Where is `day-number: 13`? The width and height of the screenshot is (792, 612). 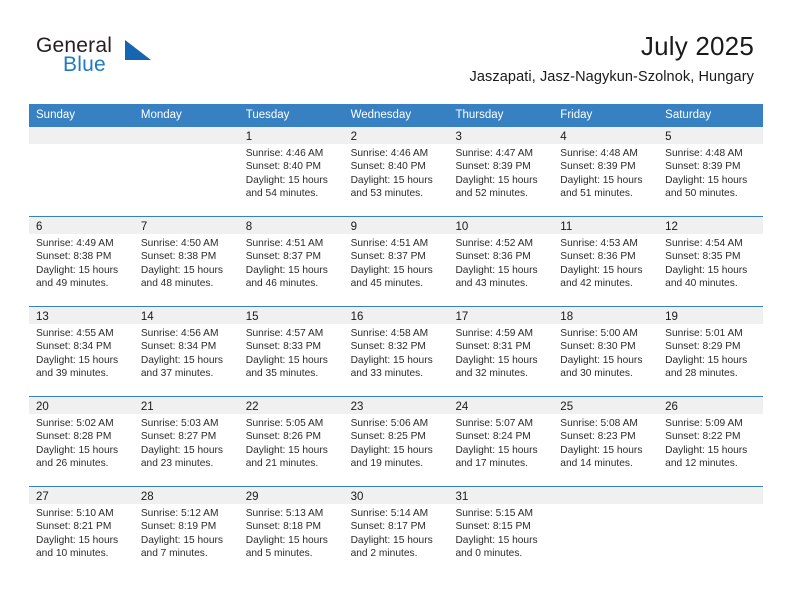
day-number: 13 is located at coordinates (42, 317).